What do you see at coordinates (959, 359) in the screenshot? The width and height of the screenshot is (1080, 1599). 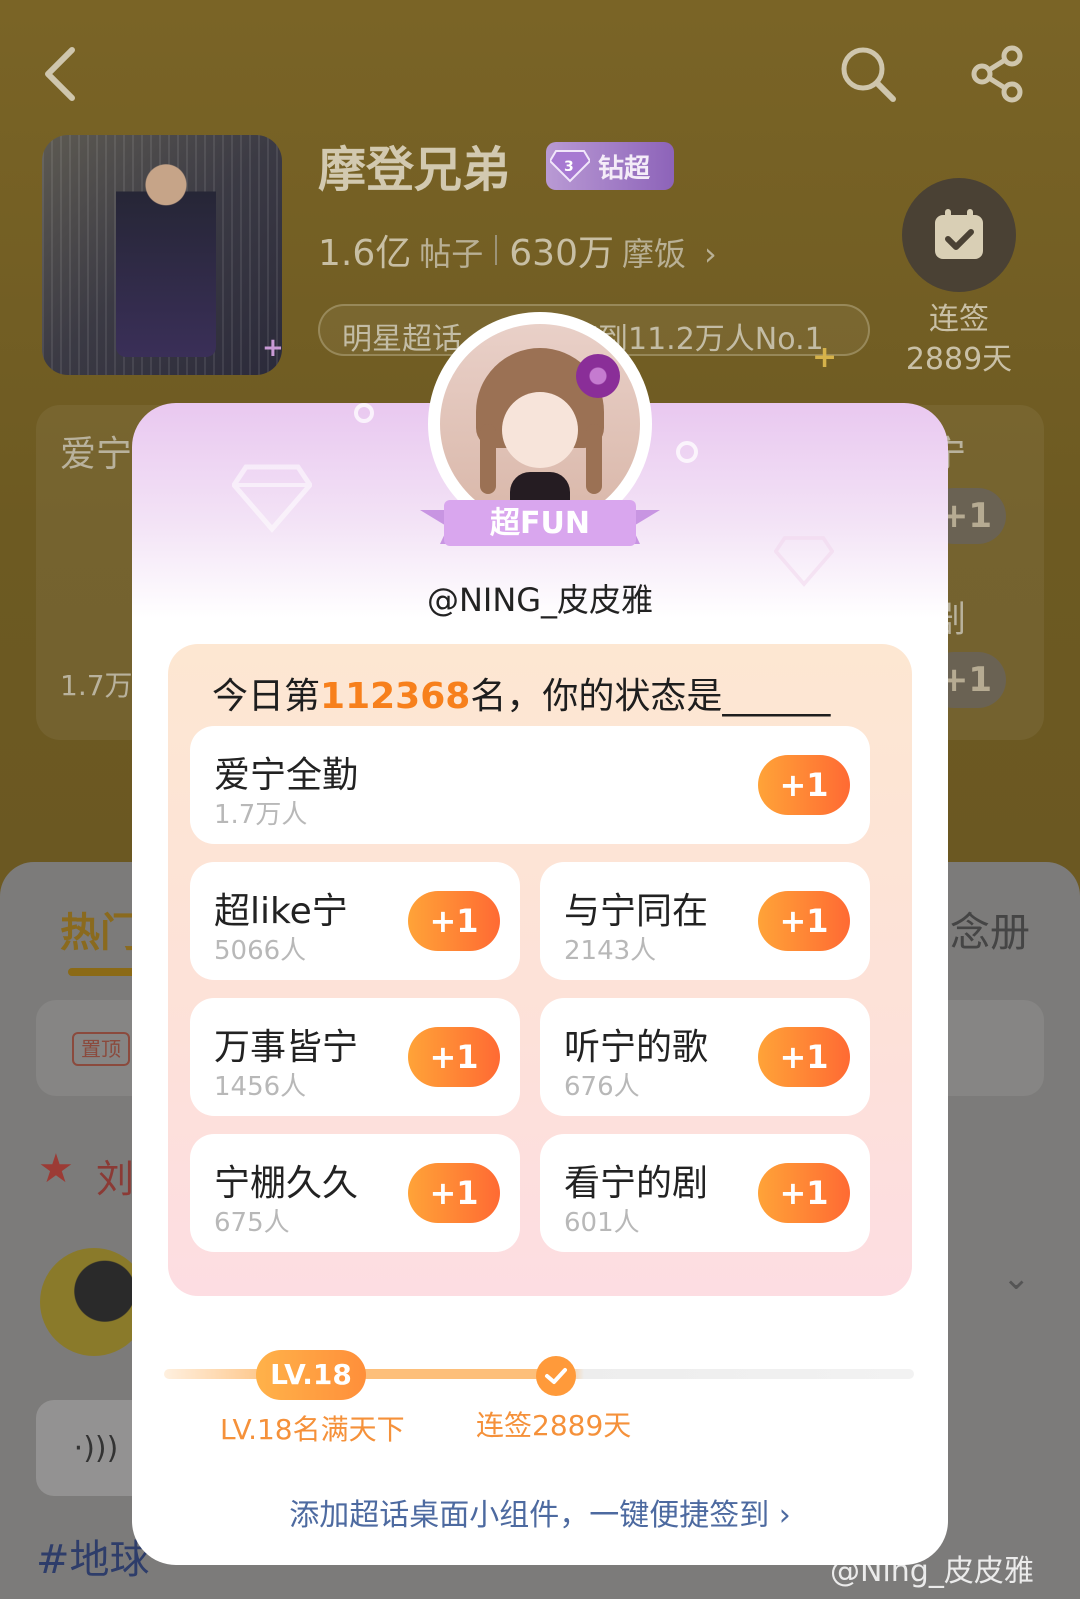 I see `checkin-label-line2: 2889天` at bounding box center [959, 359].